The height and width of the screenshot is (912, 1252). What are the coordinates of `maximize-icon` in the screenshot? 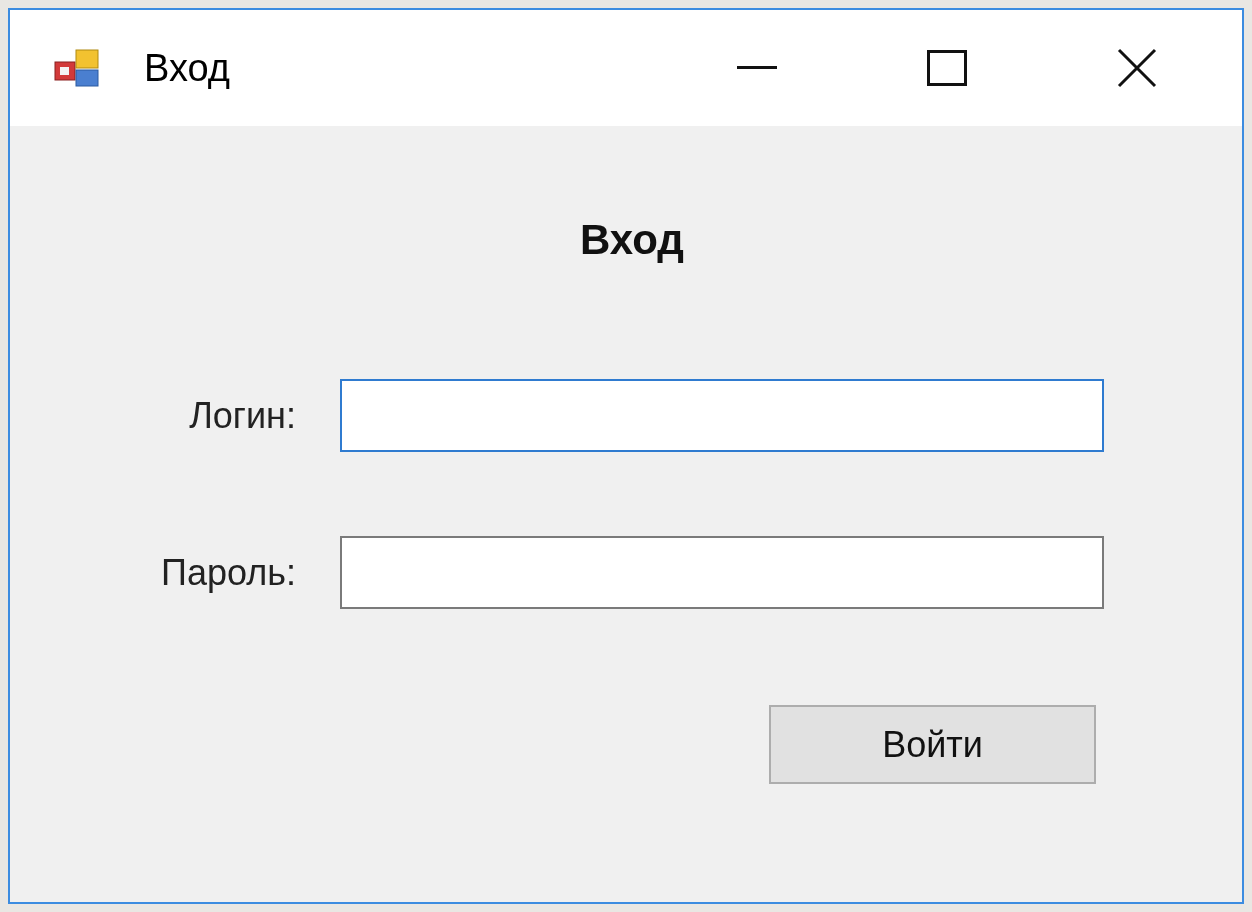 It's located at (947, 68).